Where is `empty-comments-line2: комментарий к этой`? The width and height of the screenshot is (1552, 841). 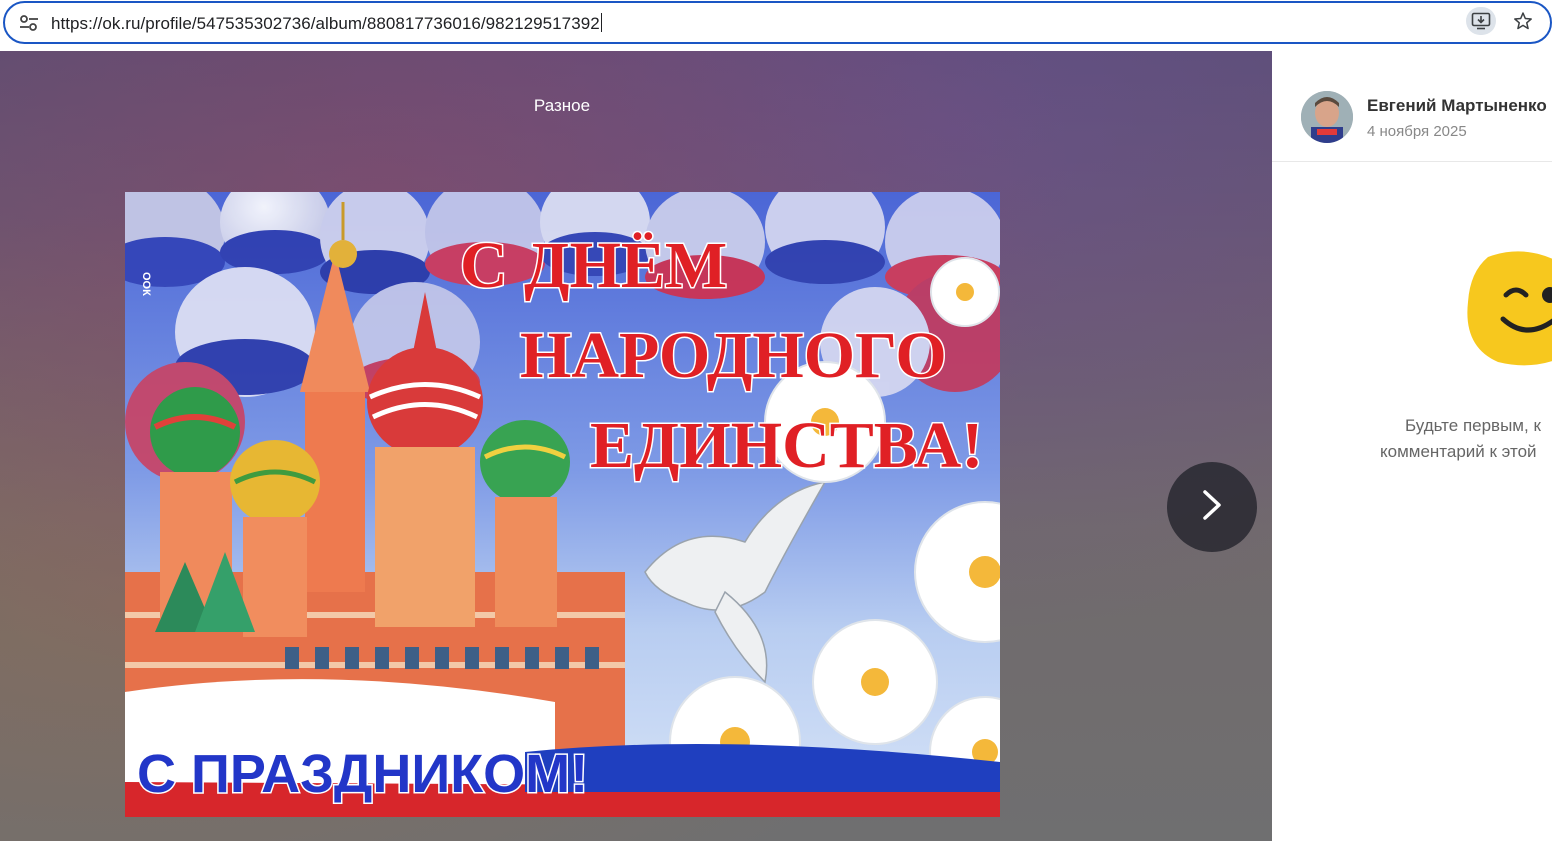 empty-comments-line2: комментарий к этой is located at coordinates (1458, 451).